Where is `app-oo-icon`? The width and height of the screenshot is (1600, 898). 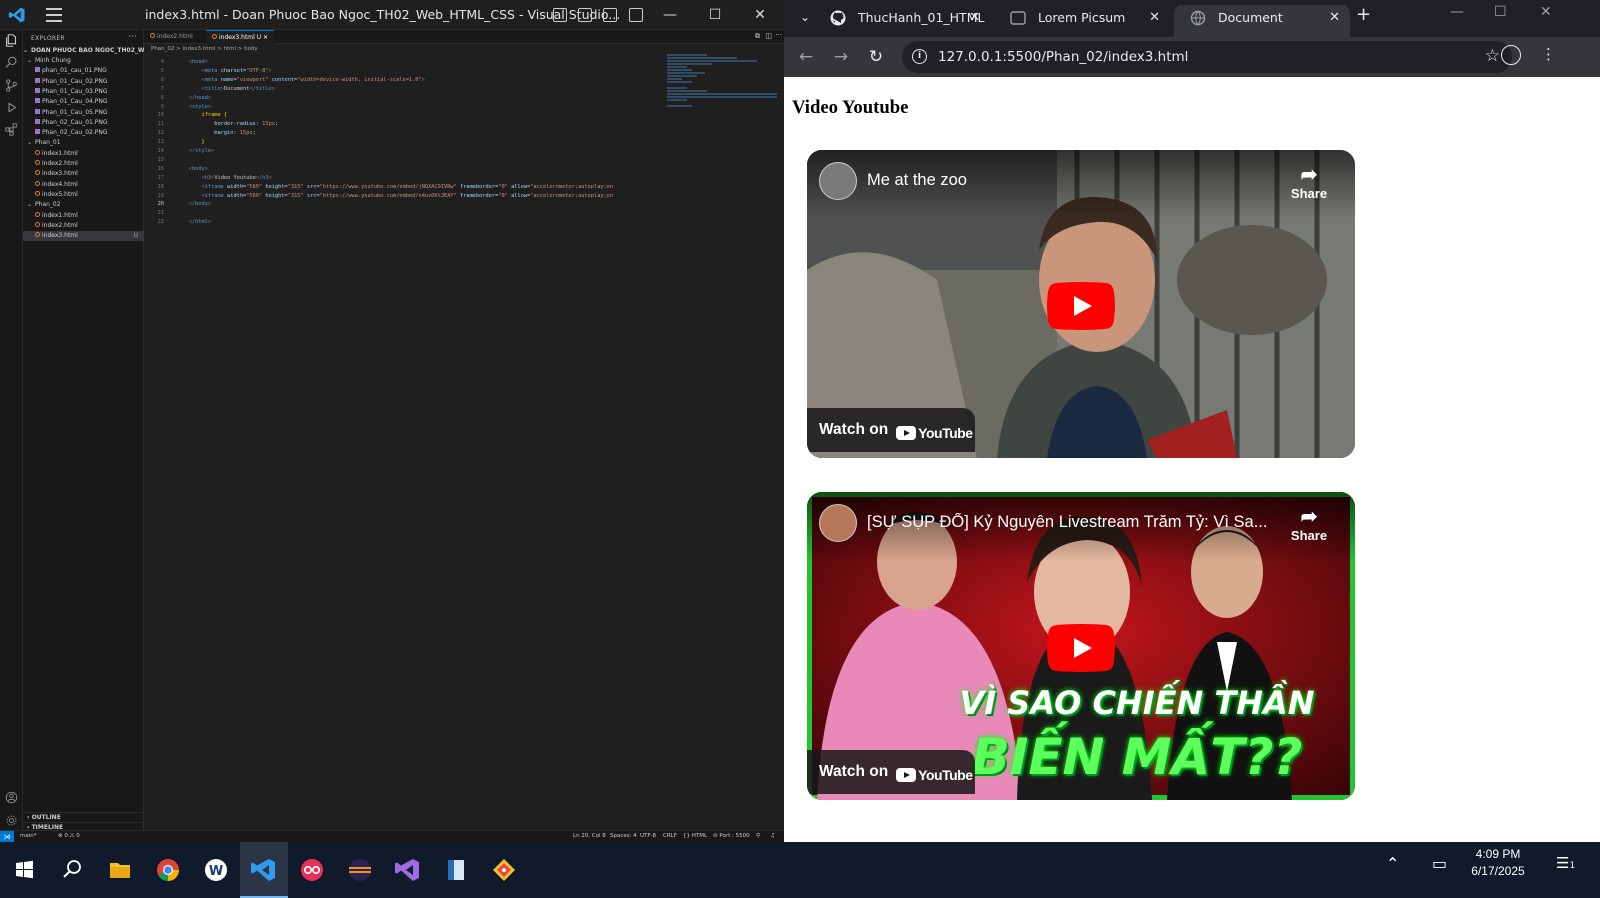 app-oo-icon is located at coordinates (312, 870).